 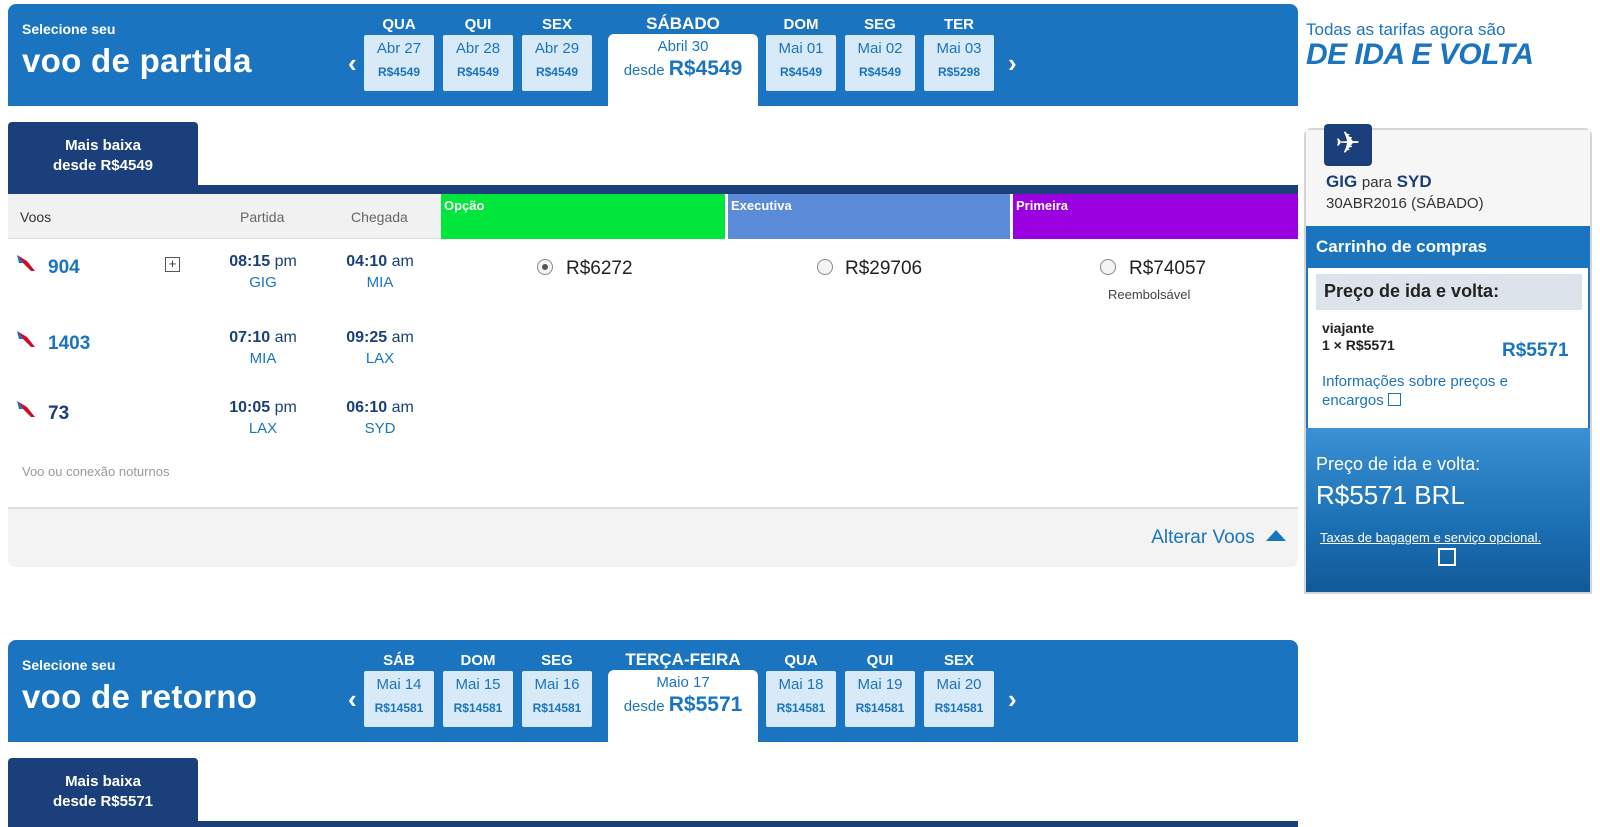 I want to click on collapse-triangle-icon, so click(x=1276, y=535).